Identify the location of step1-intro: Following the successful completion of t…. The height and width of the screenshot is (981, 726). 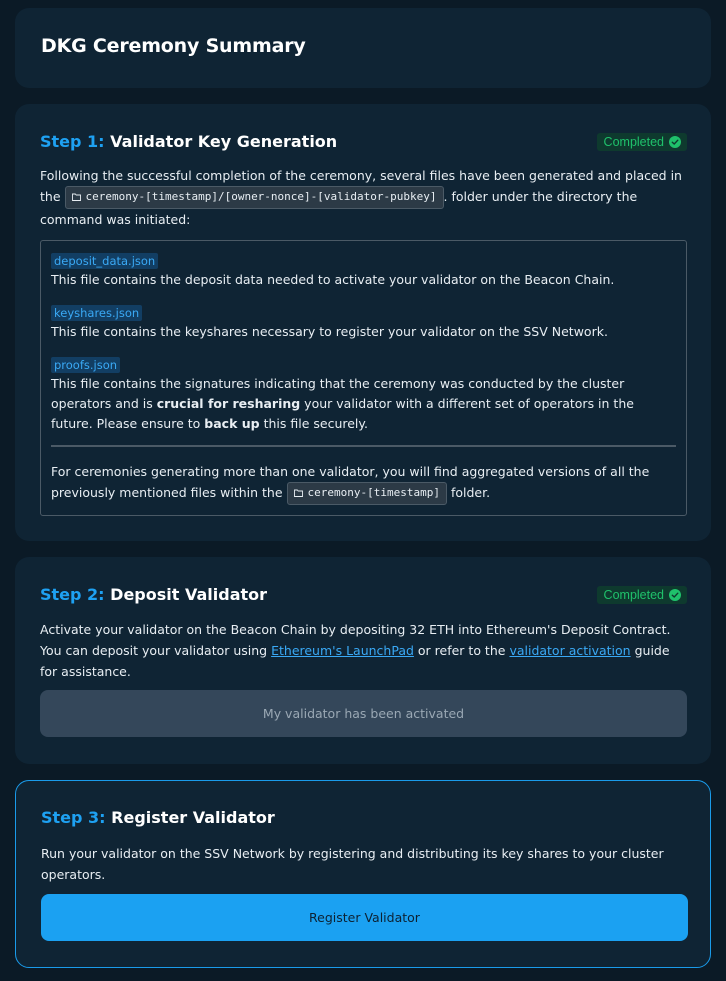
(364, 197).